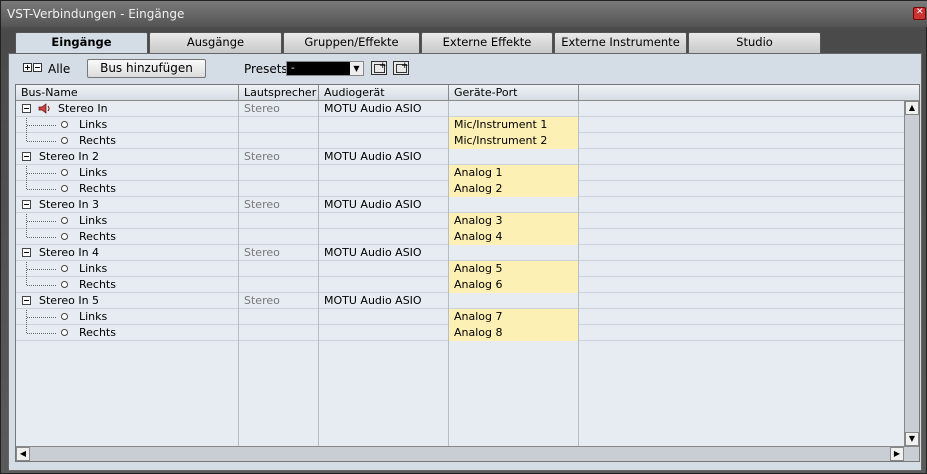 The width and height of the screenshot is (927, 474). I want to click on bus-name-label: Stereo In 2, so click(69, 156).